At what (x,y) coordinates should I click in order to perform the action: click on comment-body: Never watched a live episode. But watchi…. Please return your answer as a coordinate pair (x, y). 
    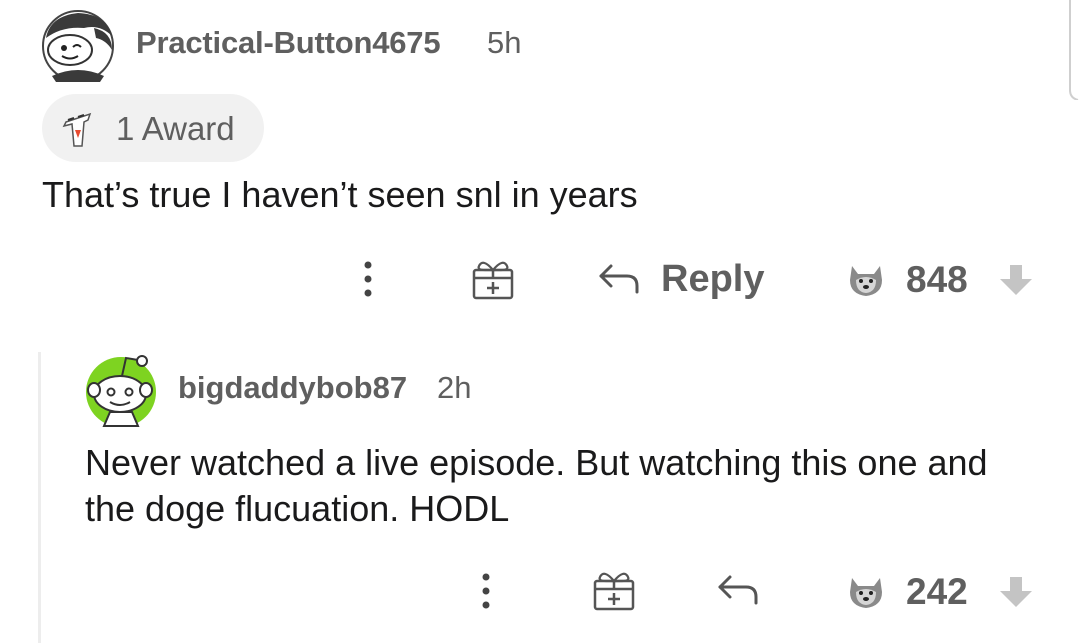
    Looking at the image, I should click on (536, 485).